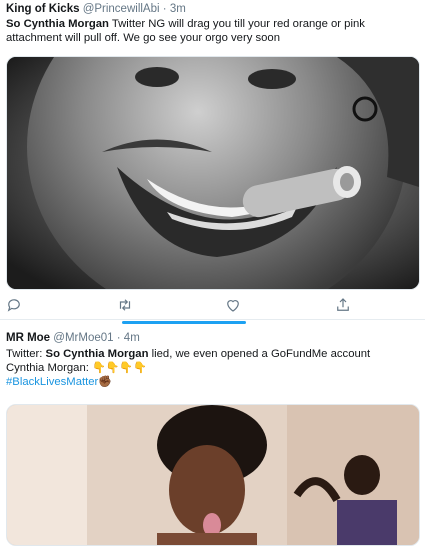 The width and height of the screenshot is (425, 546). Describe the element at coordinates (212, 305) in the screenshot. I see `tweet-actions` at that location.